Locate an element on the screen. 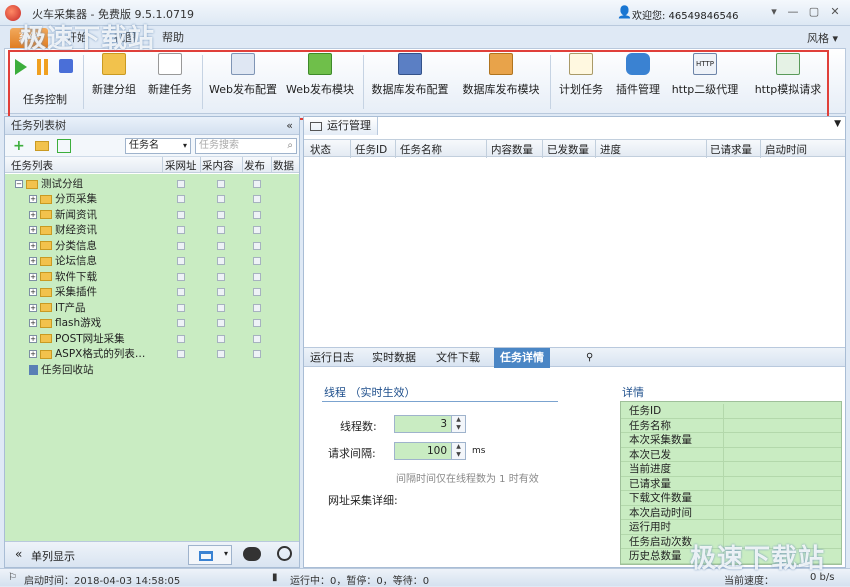  hierarchy-icon is located at coordinates (206, 556).